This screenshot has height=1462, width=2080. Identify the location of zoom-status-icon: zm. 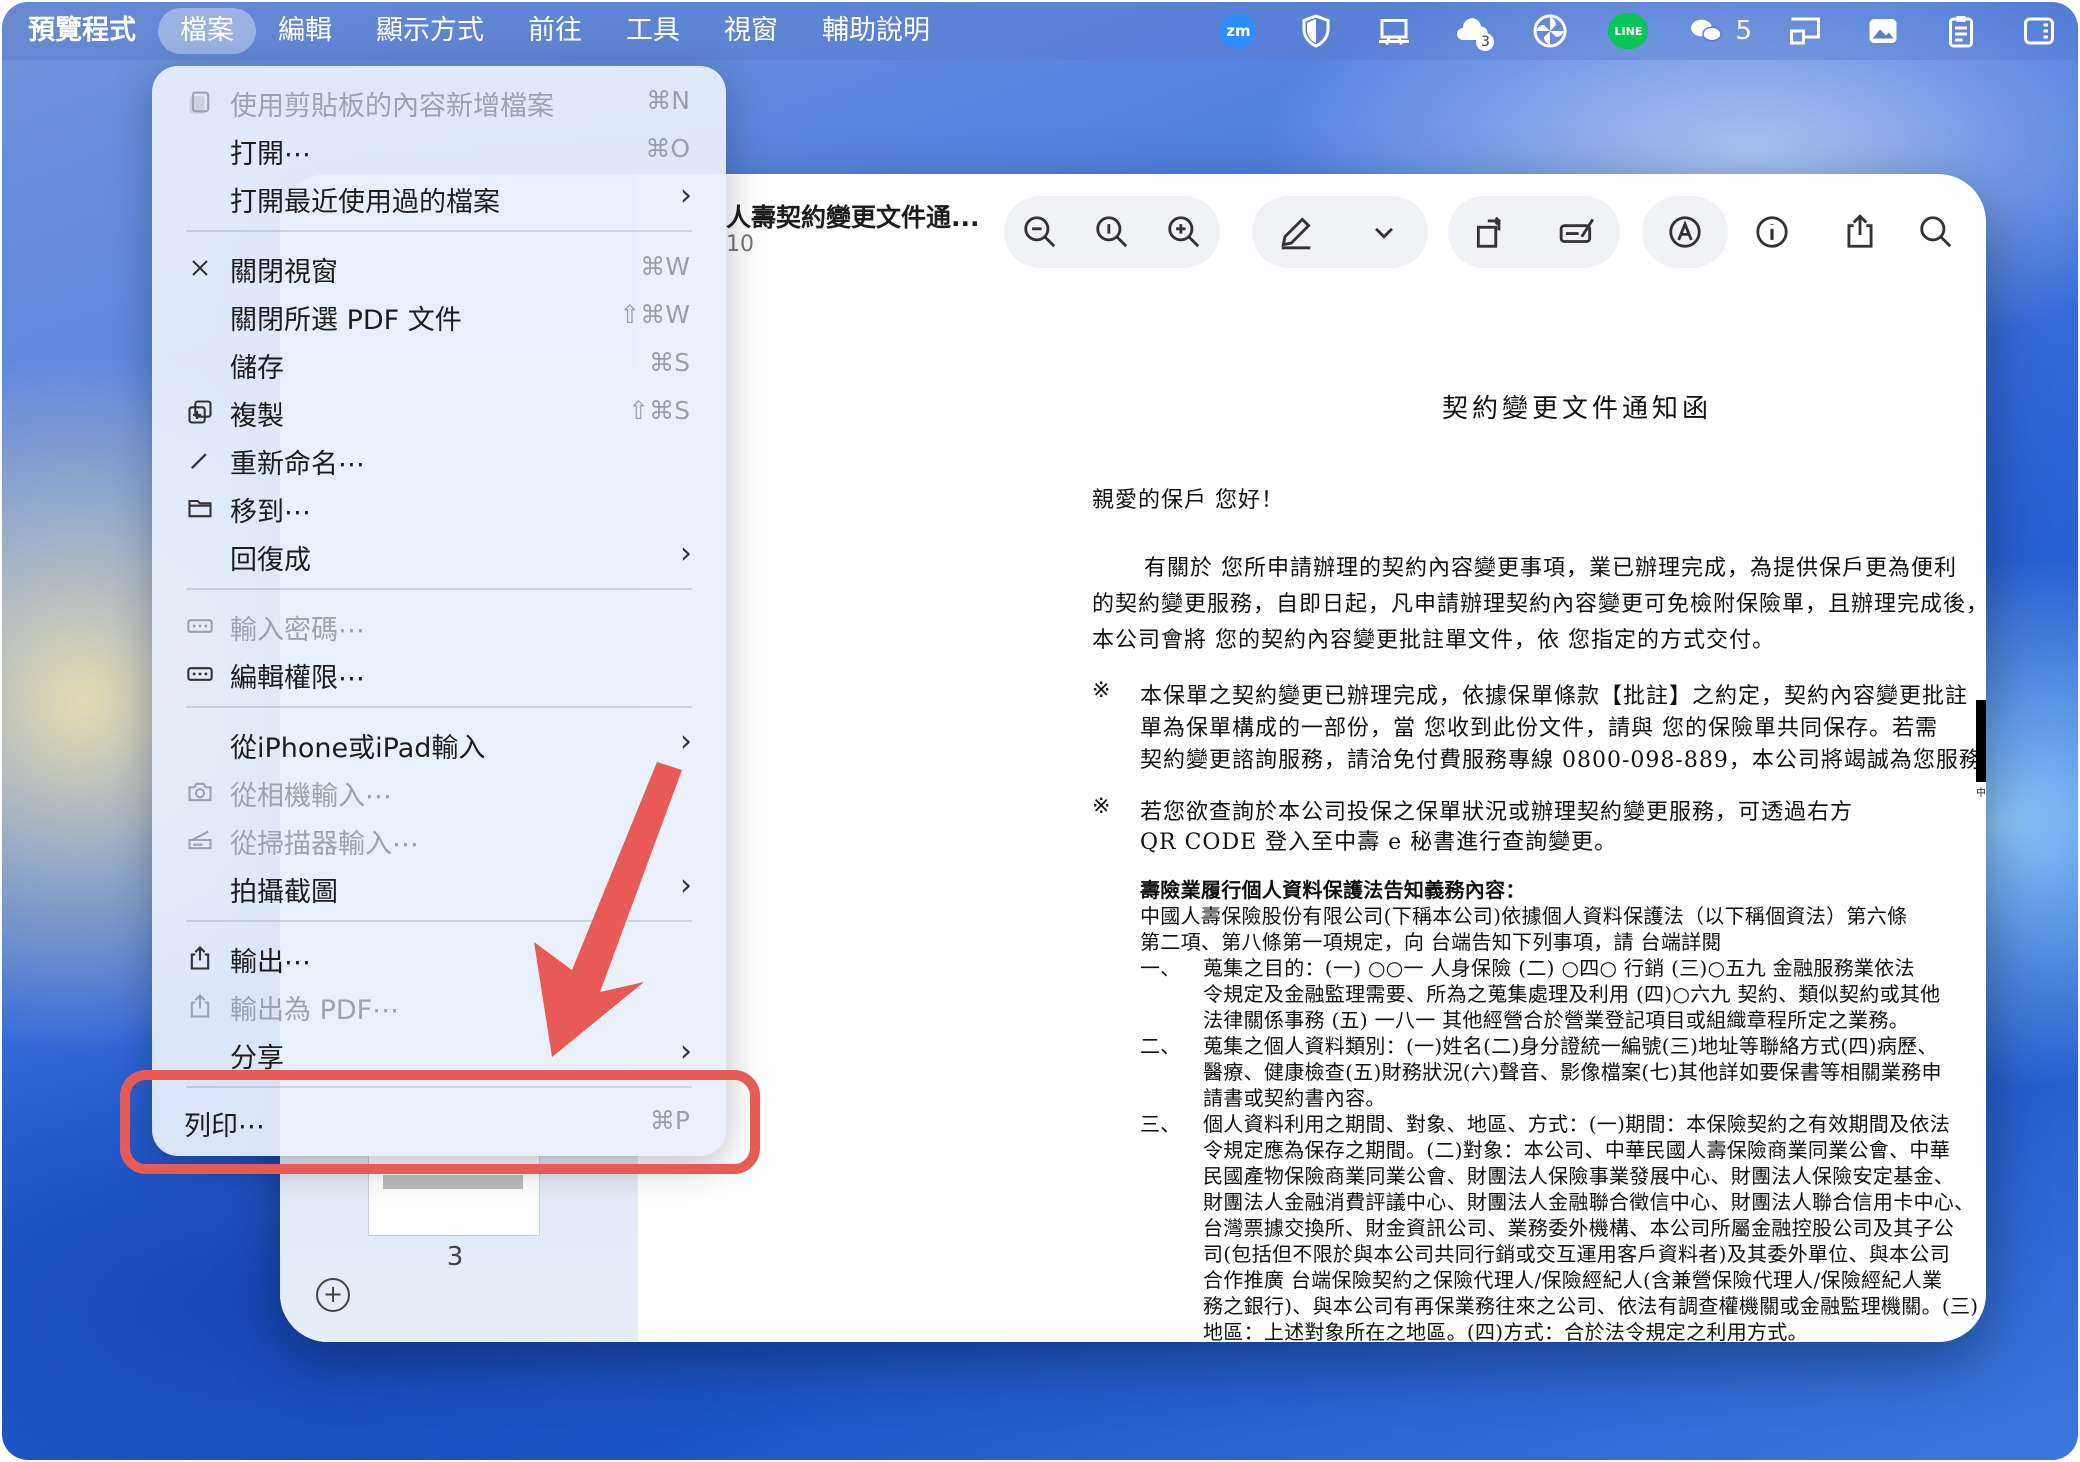
(1238, 31).